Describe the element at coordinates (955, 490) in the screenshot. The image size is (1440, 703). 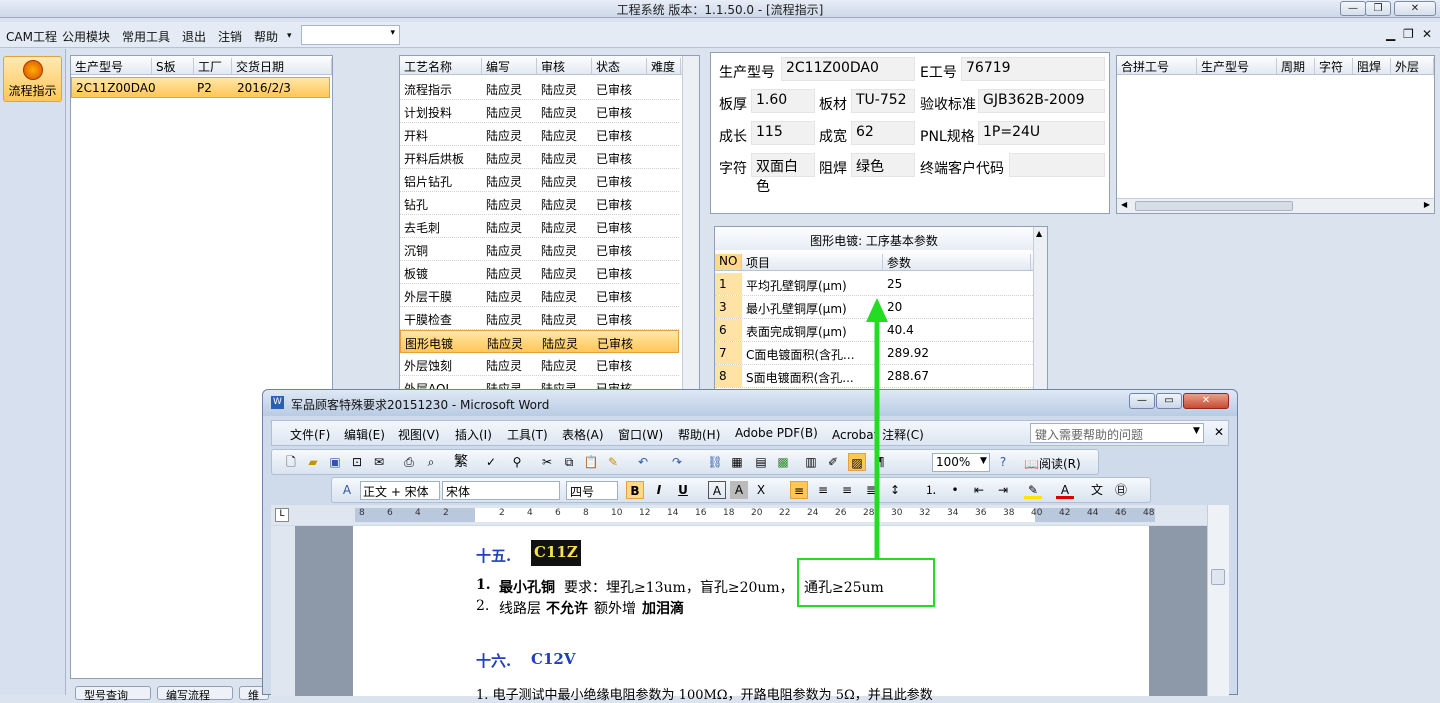
I see `bullets-icon: •` at that location.